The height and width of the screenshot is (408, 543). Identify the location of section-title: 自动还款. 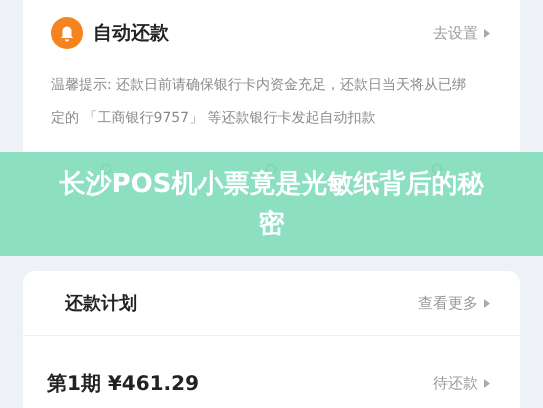
(131, 33).